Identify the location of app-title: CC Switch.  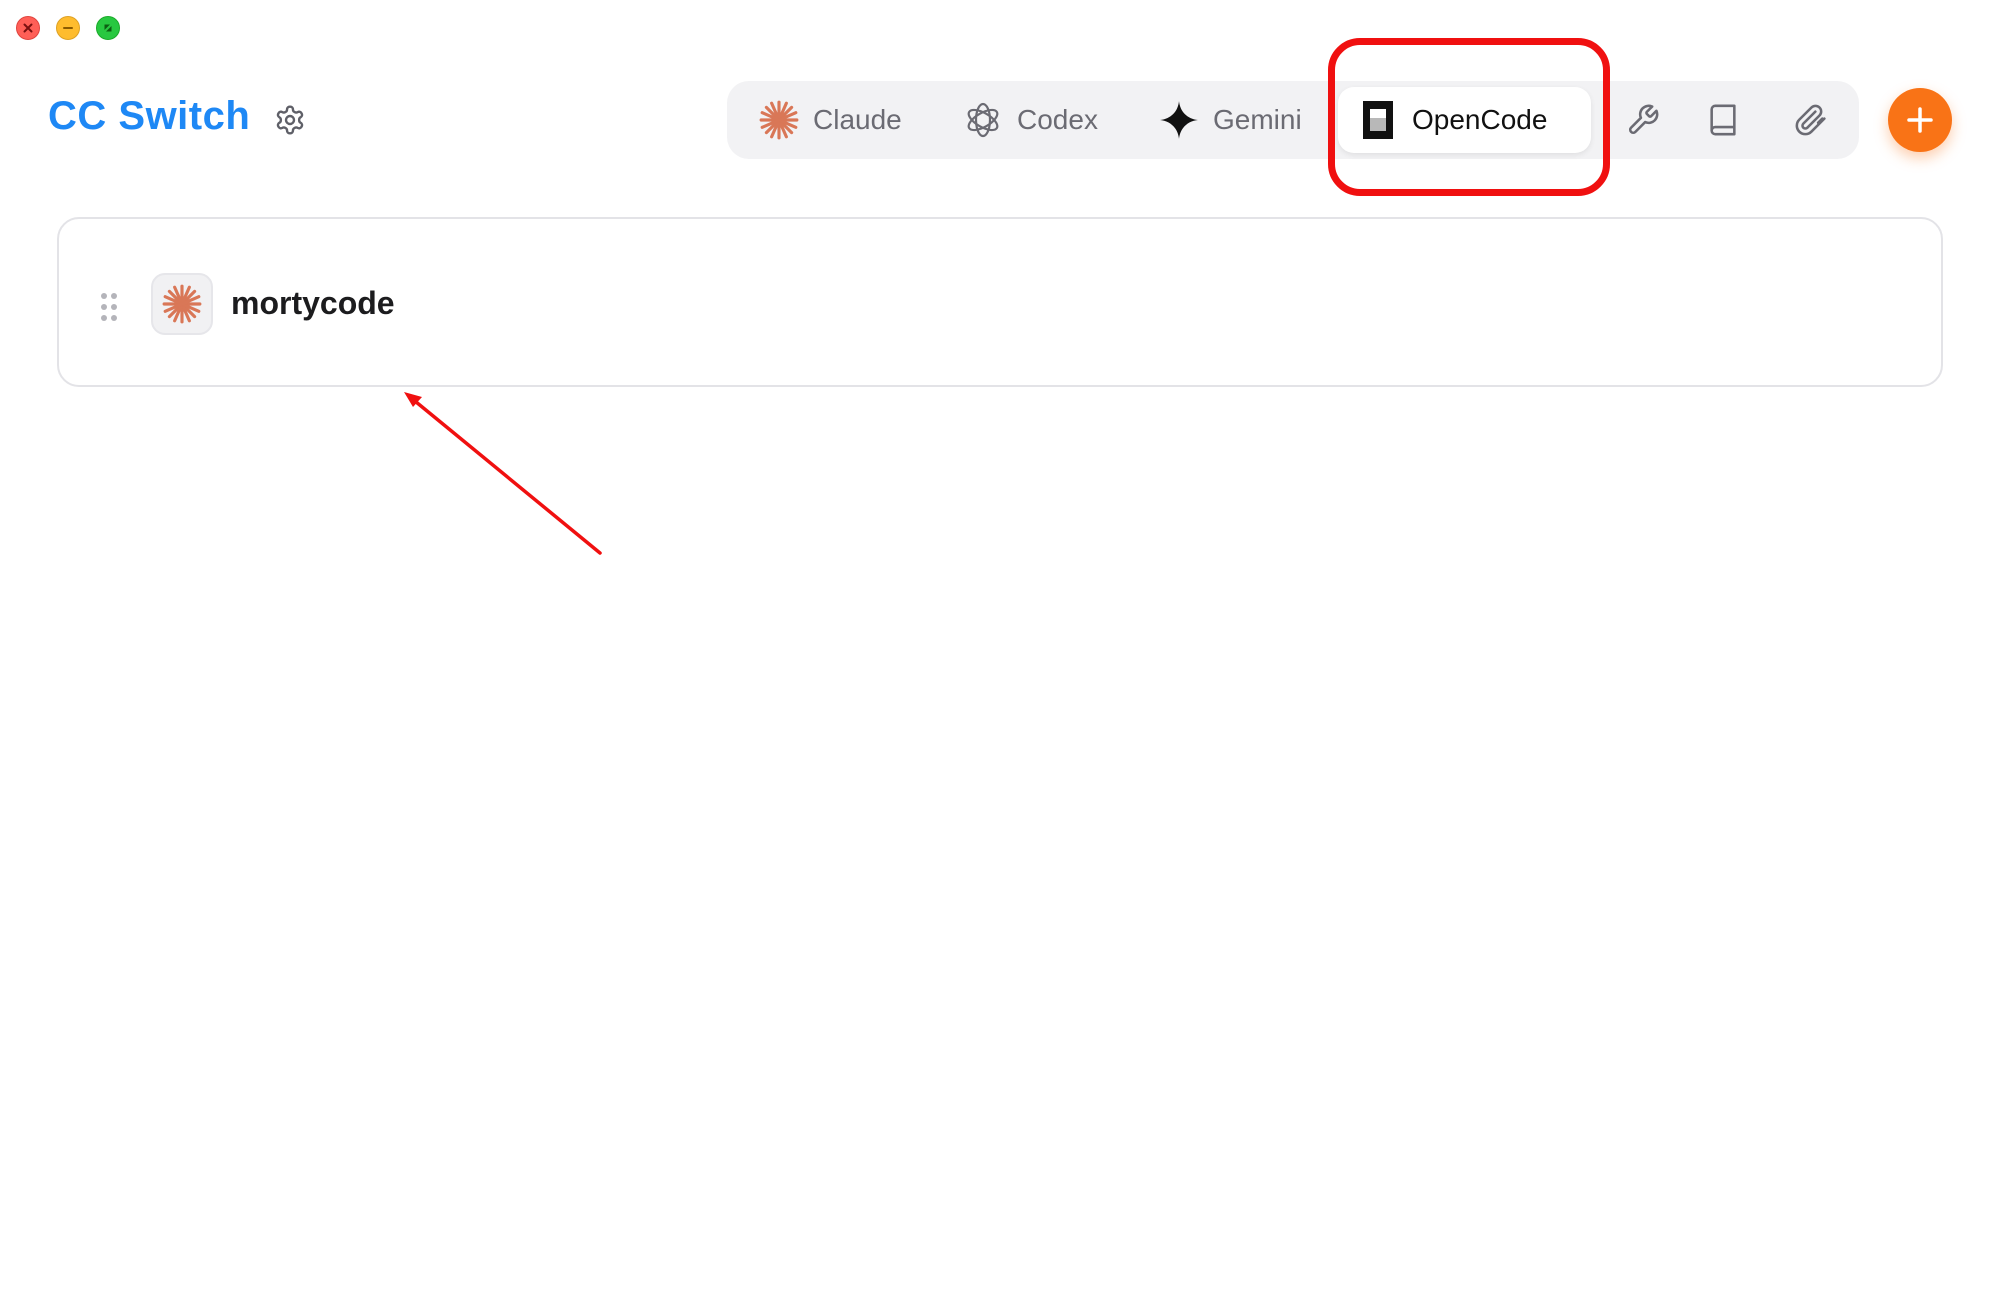
(149, 116).